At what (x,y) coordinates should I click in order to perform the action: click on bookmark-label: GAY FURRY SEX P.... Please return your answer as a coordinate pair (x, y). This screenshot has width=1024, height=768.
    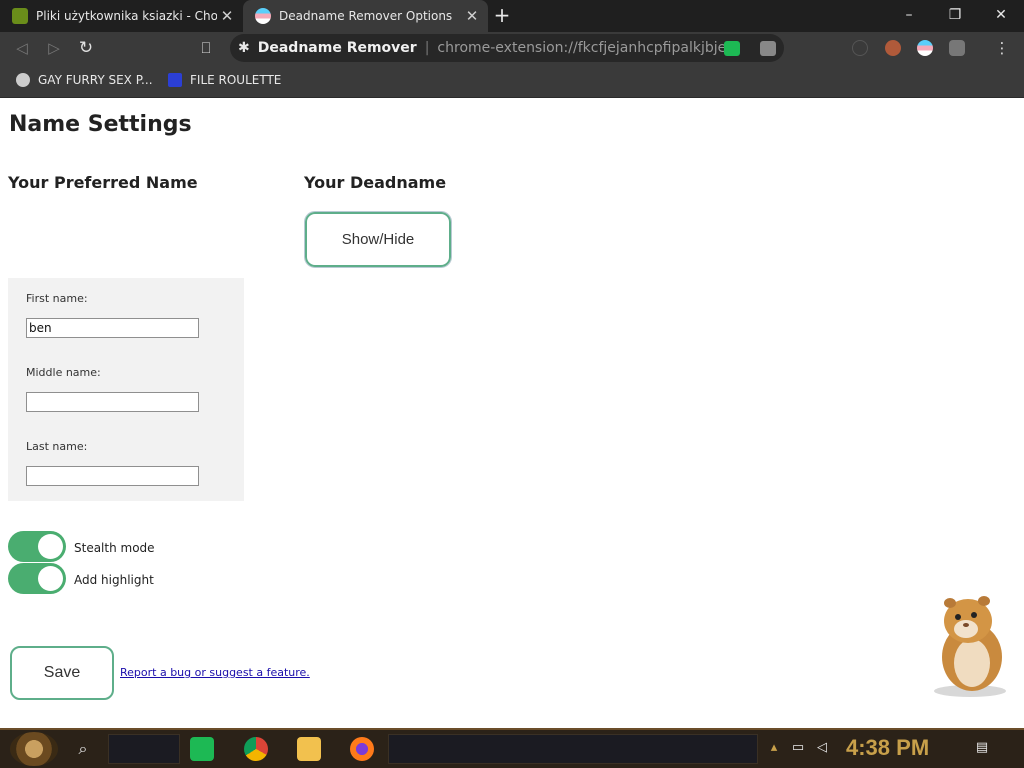
    Looking at the image, I should click on (95, 80).